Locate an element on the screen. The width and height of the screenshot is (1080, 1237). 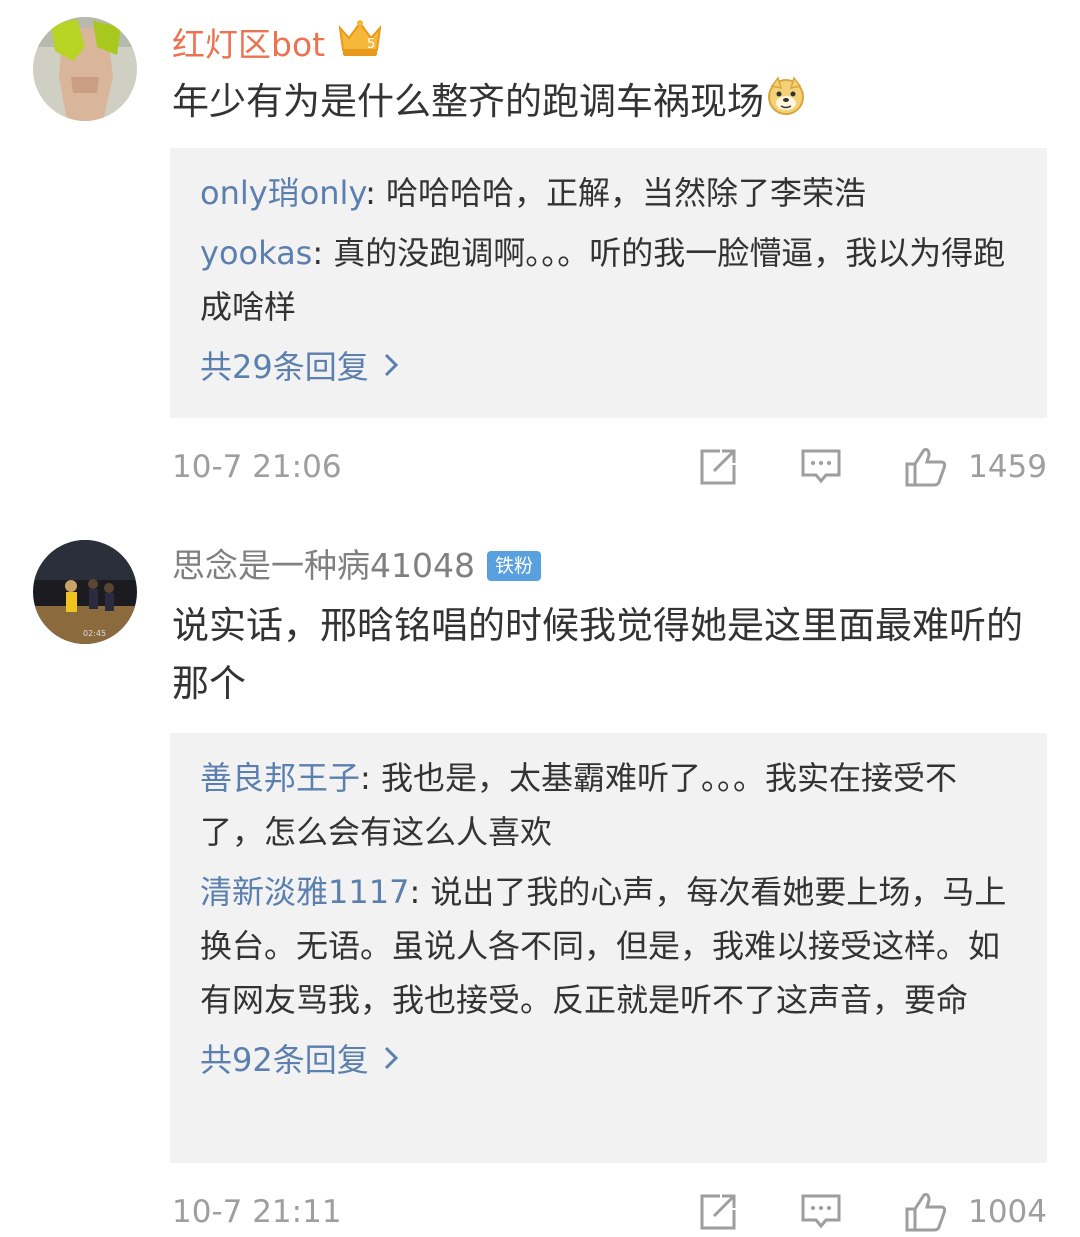
username: 红灯区bot 5 is located at coordinates (277, 44).